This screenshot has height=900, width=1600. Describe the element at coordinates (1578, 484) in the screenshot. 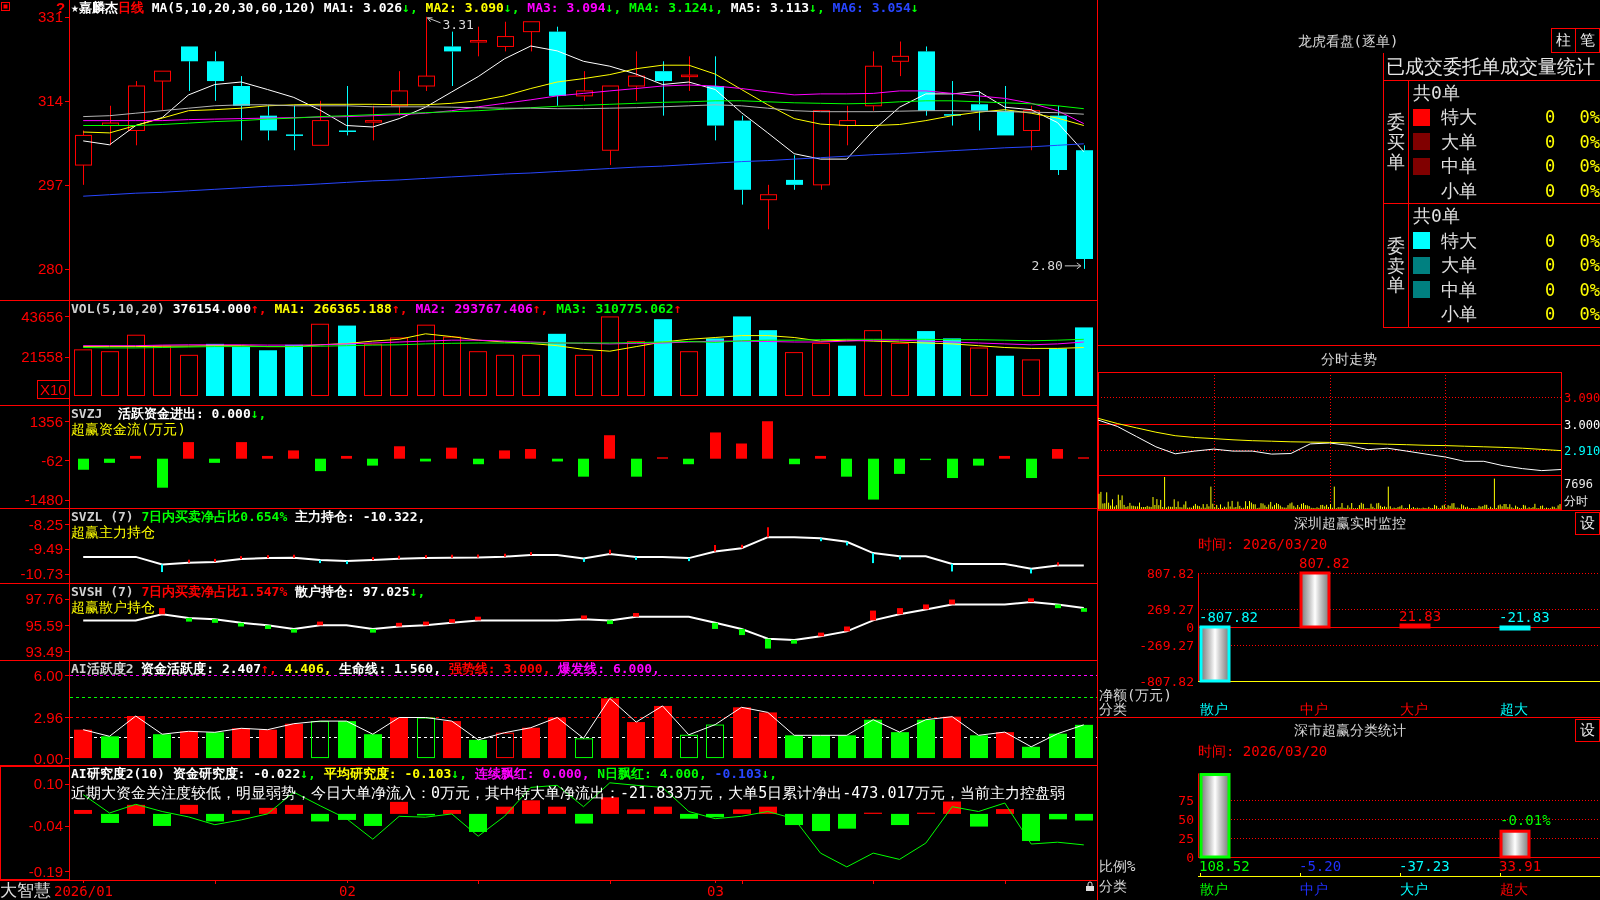

I see `volume-scale-label: 7696` at that location.